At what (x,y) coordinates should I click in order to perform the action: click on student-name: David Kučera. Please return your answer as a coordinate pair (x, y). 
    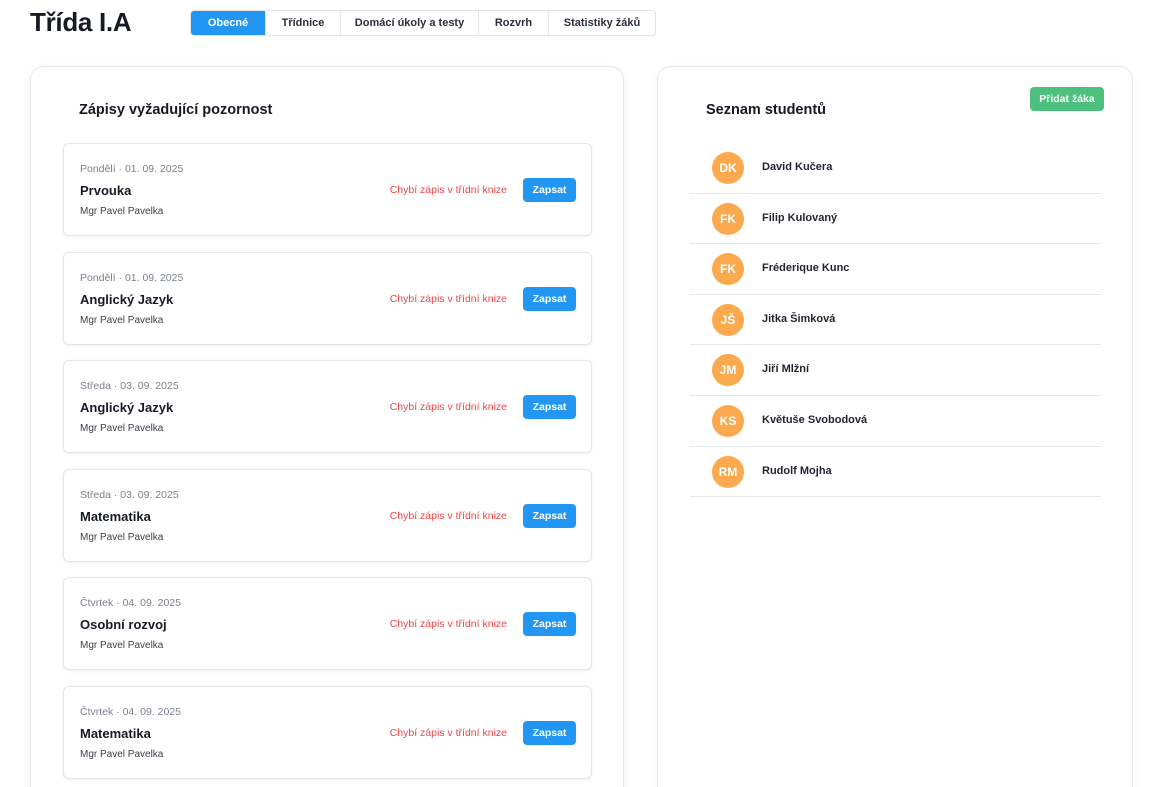
    Looking at the image, I should click on (797, 167).